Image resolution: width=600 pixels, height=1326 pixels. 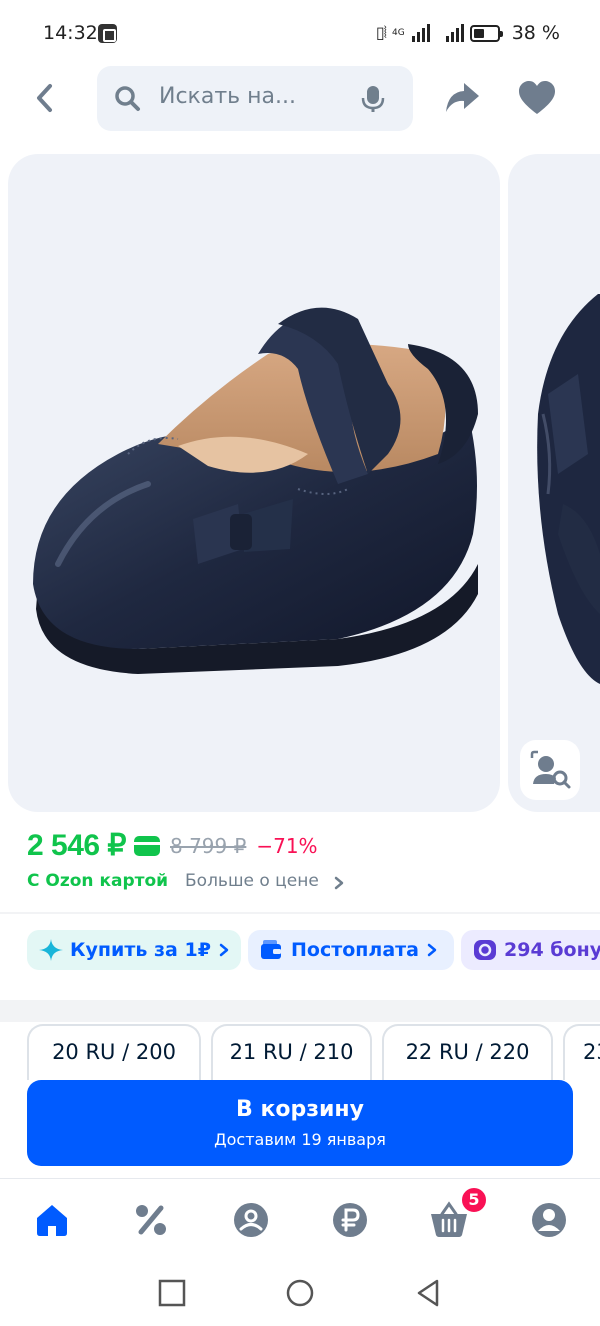 I want to click on ozon-card-label: С Ozon картой, so click(x=98, y=881).